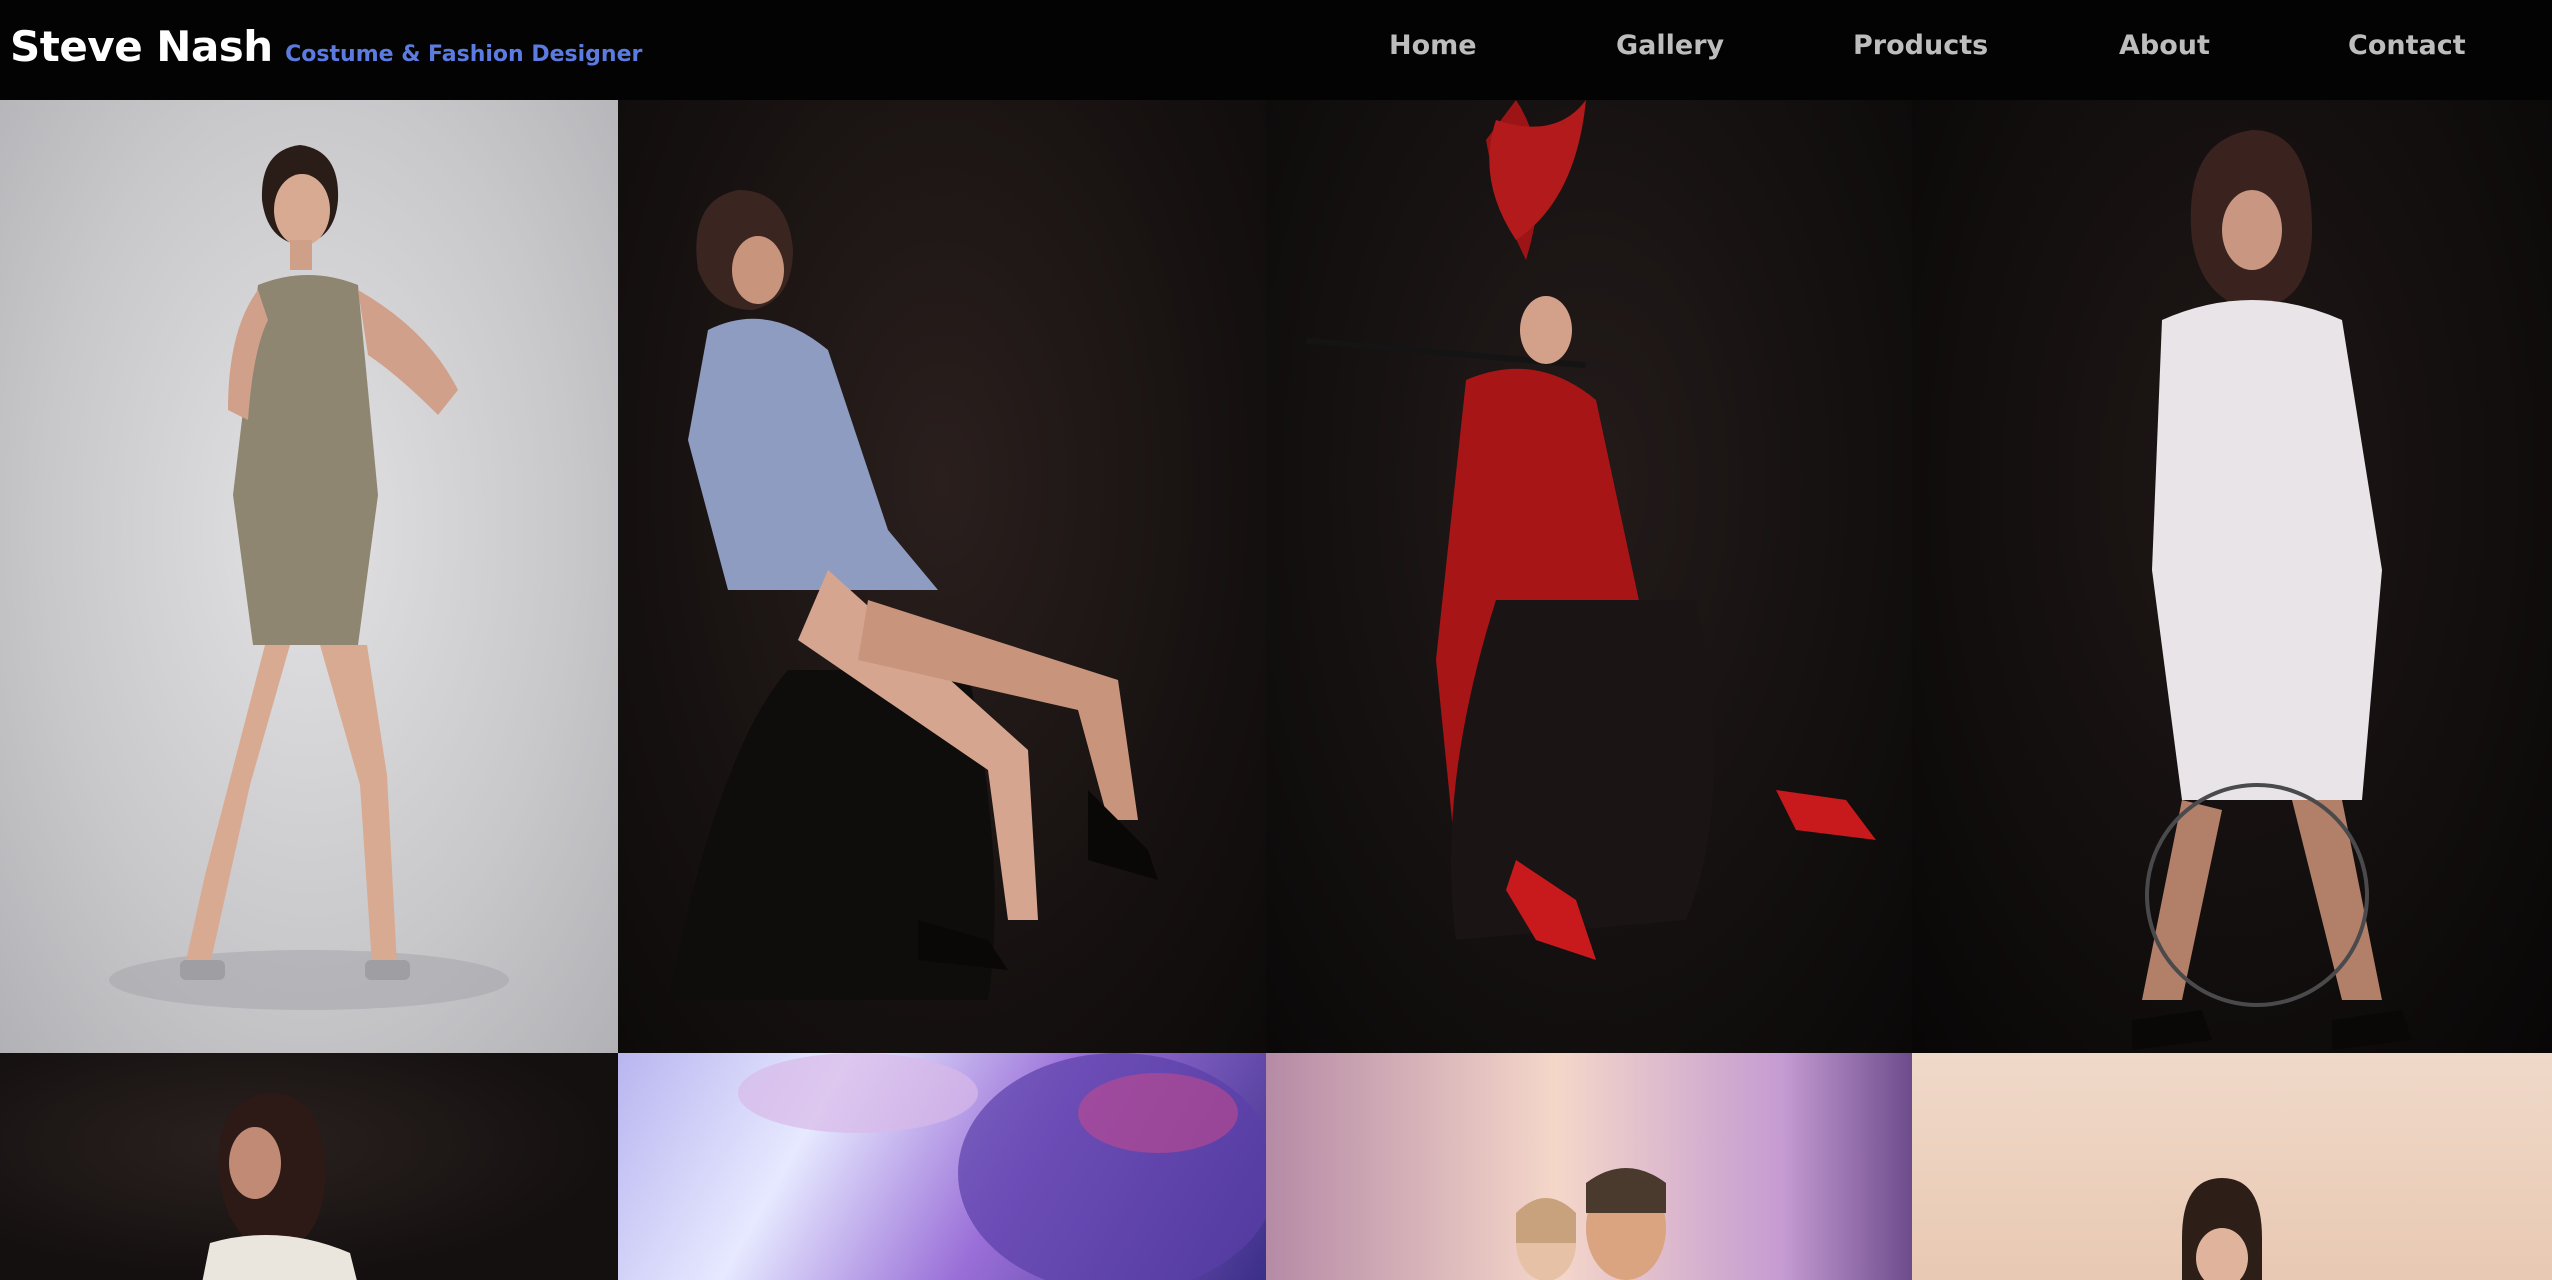 The height and width of the screenshot is (1280, 2552). I want to click on blurred-shapes, so click(1002, 1166).